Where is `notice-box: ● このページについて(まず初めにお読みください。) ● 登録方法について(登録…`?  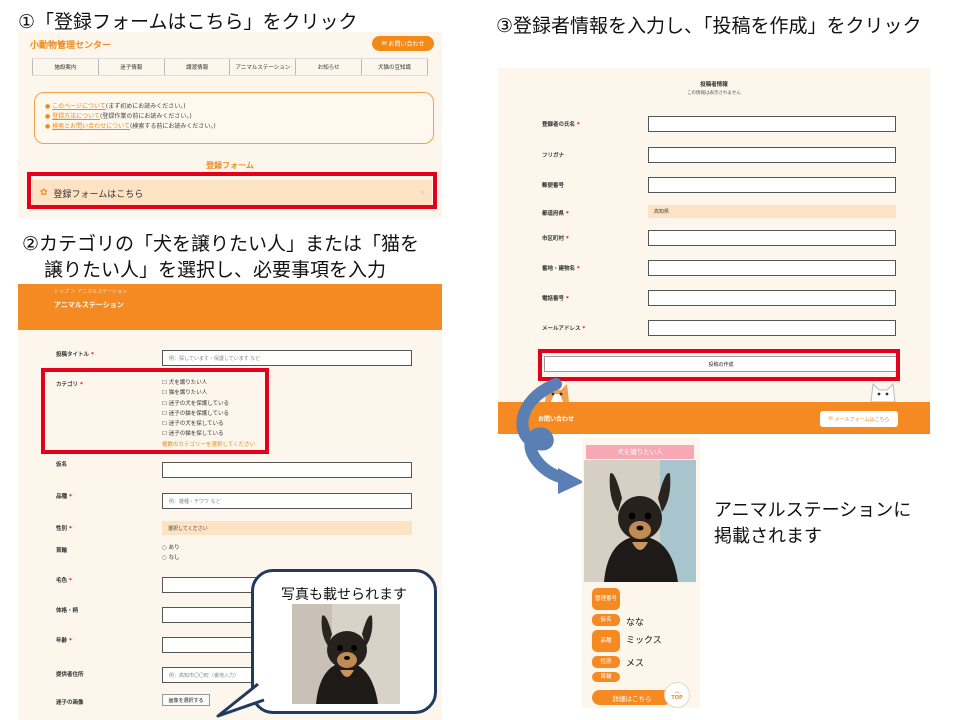
notice-box: ● このページについて(まず初めにお読みください。) ● 登録方法について(登録… is located at coordinates (234, 118).